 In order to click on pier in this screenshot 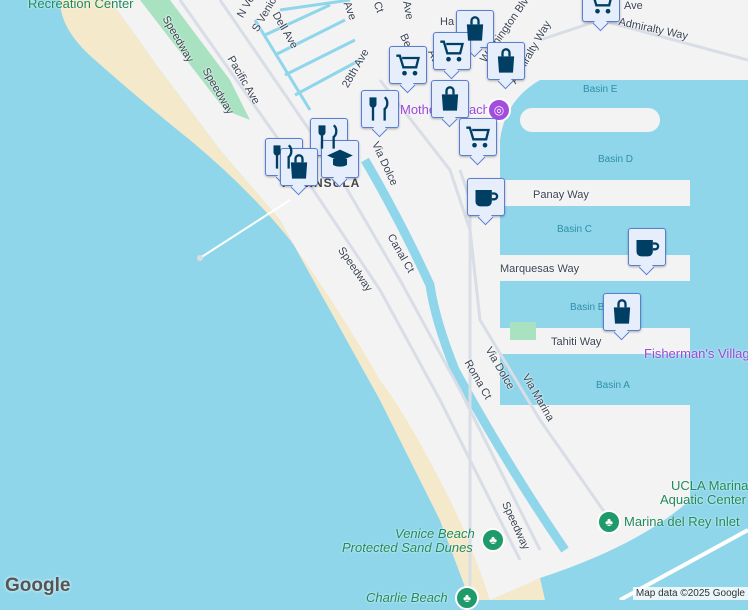, I will do `click(590, 120)`.